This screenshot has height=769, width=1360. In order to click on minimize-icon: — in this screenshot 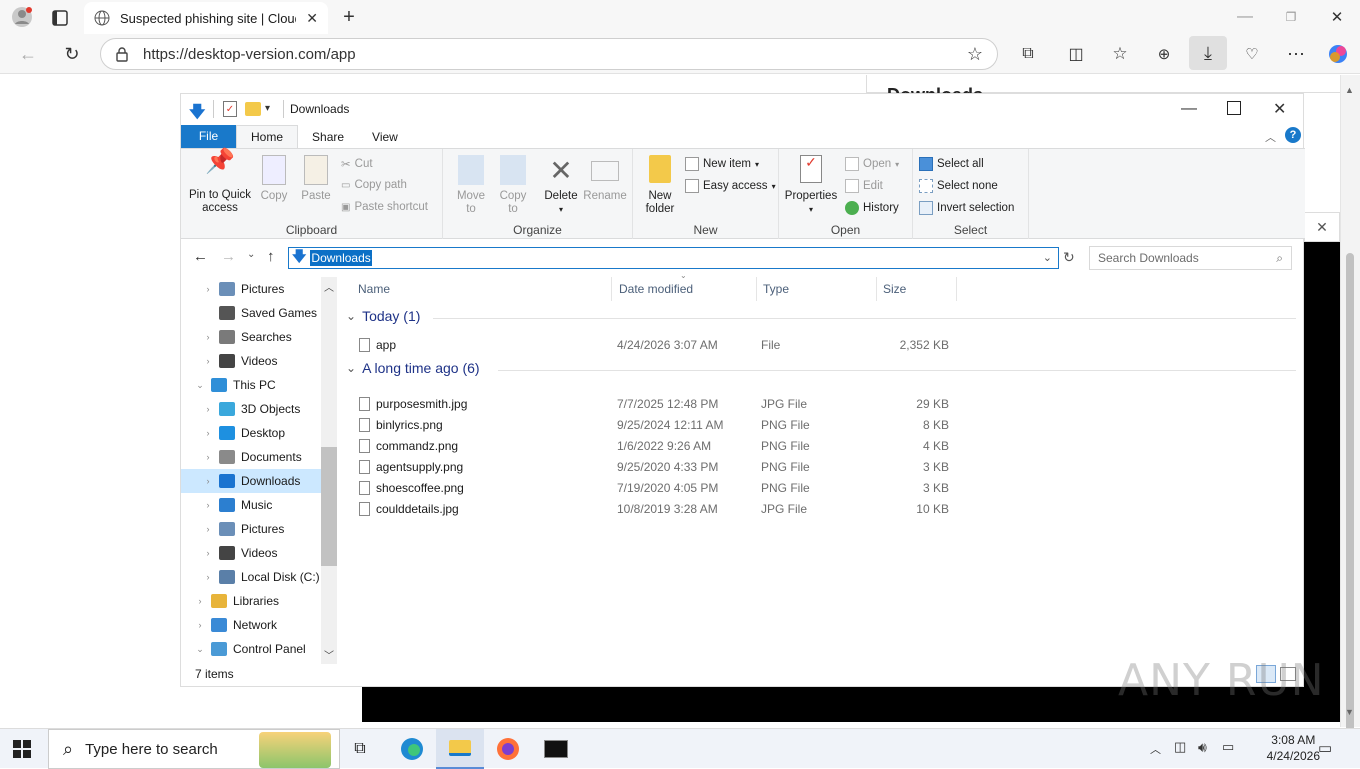, I will do `click(1245, 17)`.